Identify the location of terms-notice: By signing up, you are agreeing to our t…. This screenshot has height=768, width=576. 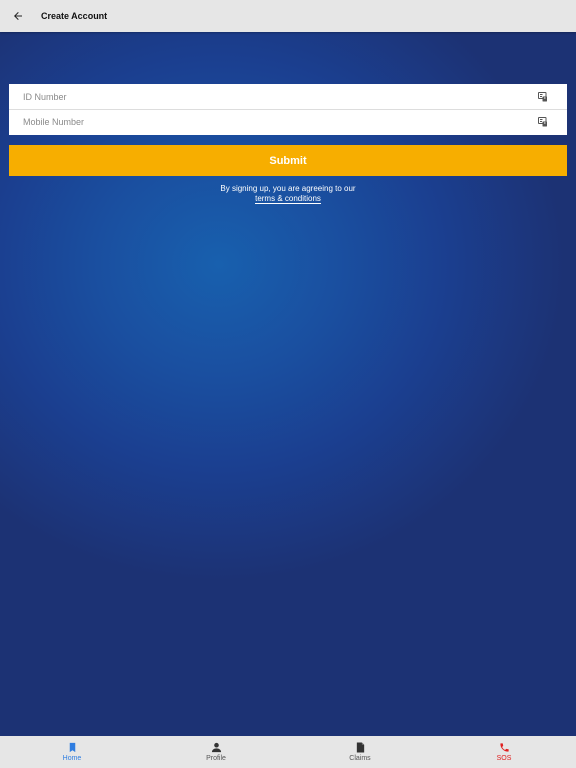
(288, 194).